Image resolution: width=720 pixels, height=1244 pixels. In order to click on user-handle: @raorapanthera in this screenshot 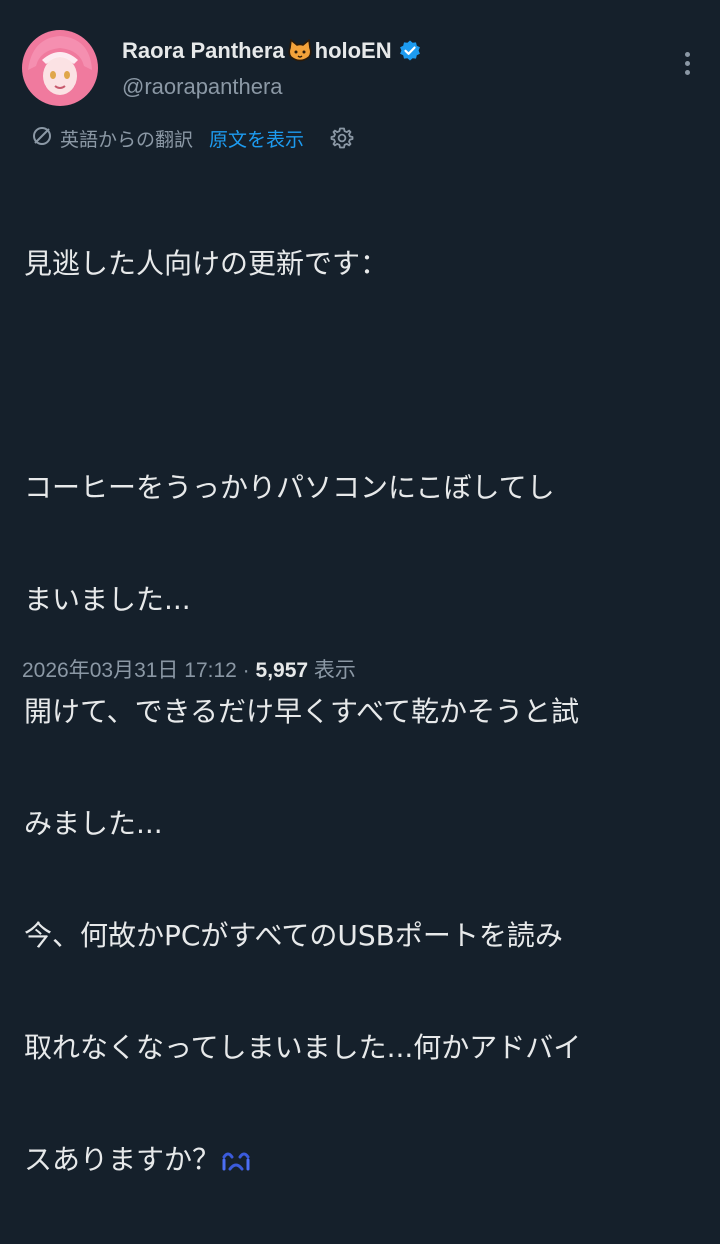, I will do `click(202, 87)`.